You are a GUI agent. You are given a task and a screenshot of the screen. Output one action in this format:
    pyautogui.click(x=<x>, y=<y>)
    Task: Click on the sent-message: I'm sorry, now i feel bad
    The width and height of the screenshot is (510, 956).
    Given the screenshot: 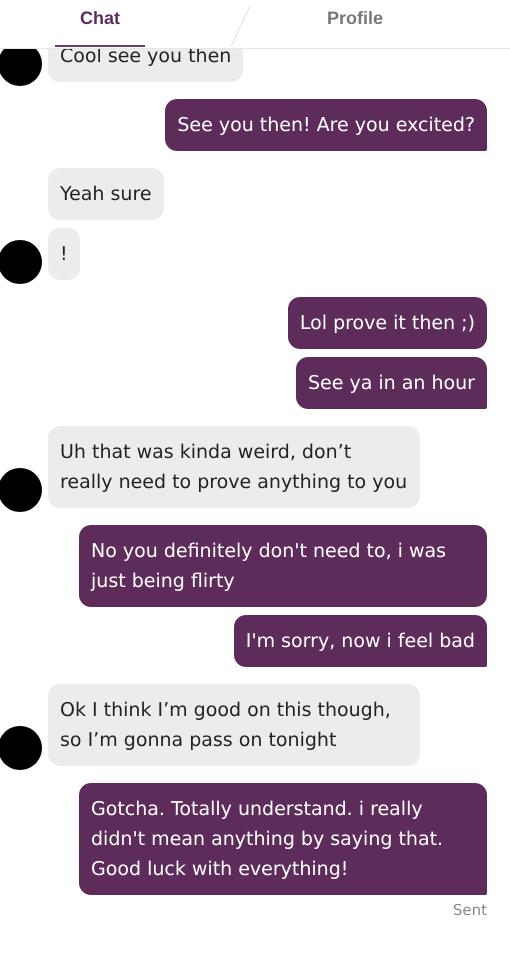 What is the action you would take?
    pyautogui.click(x=360, y=641)
    